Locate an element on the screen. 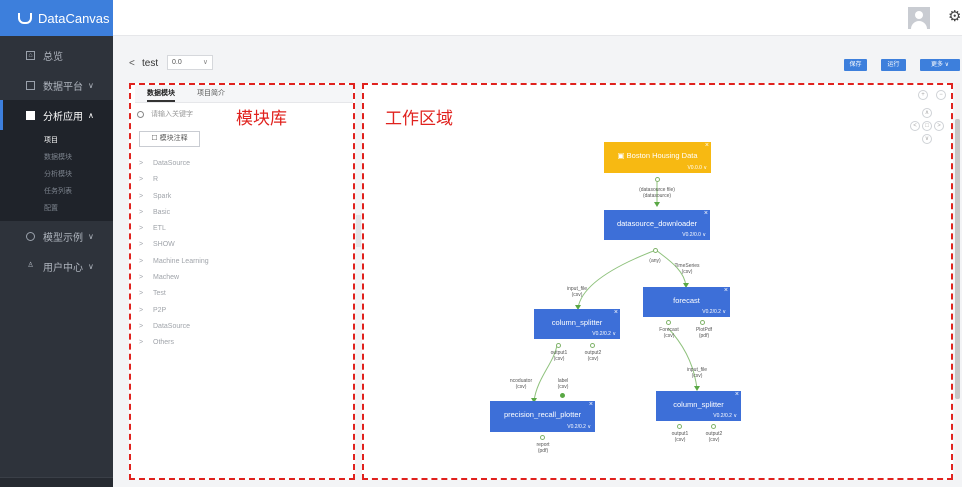 This screenshot has height=487, width=962. node-version: V0.0.0 ∨ is located at coordinates (697, 168).